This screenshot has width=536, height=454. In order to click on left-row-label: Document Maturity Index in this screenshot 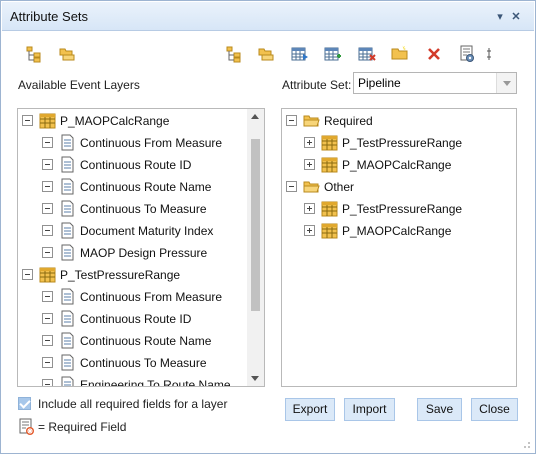, I will do `click(147, 231)`.